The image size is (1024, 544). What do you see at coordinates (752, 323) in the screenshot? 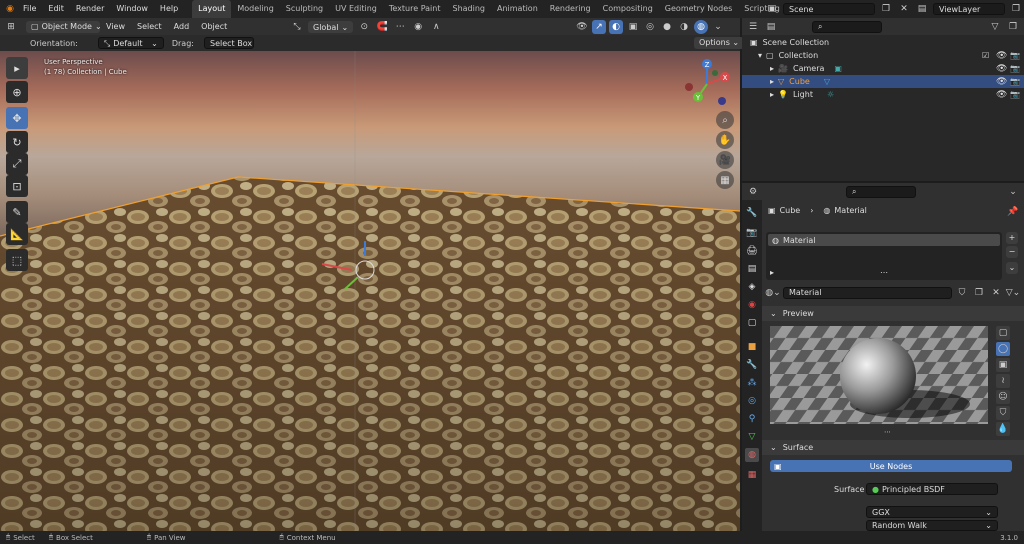
I see `tab-collection: ▢` at bounding box center [752, 323].